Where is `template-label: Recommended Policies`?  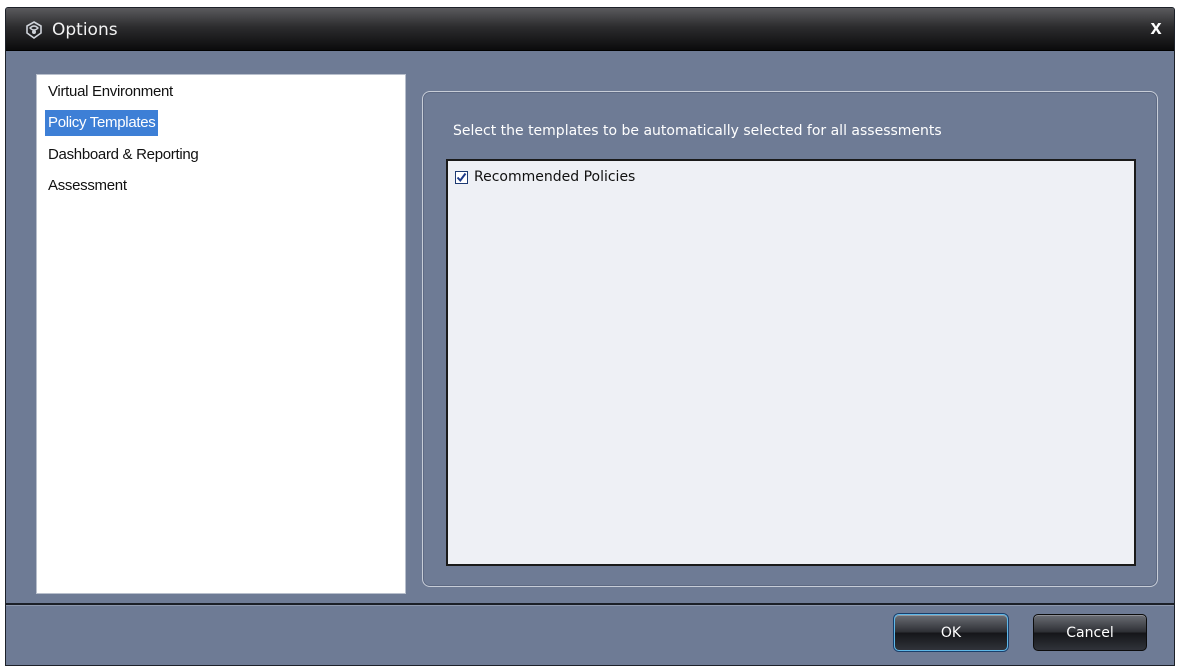 template-label: Recommended Policies is located at coordinates (555, 177).